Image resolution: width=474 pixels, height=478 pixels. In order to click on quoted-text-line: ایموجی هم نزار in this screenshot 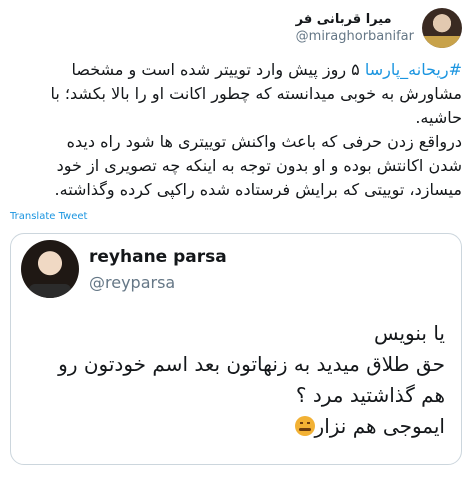, I will do `click(235, 426)`.